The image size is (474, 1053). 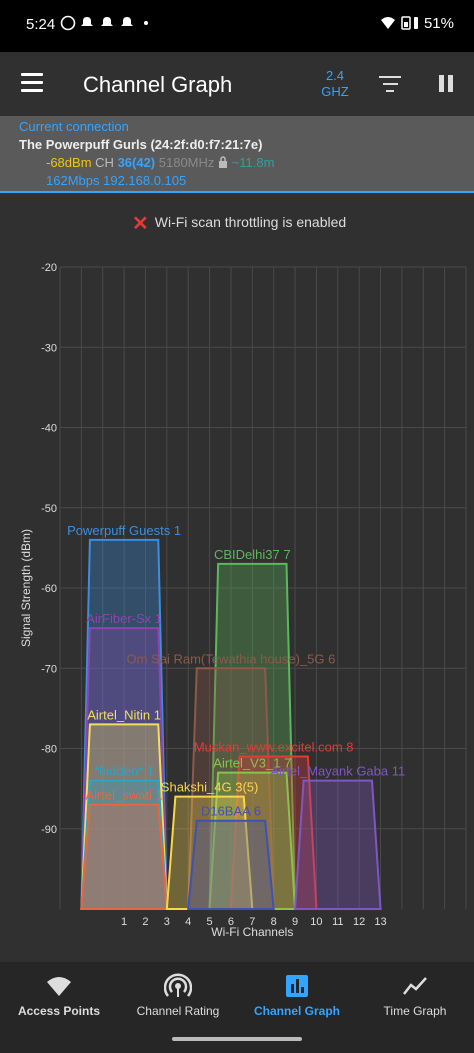 What do you see at coordinates (335, 75) in the screenshot?
I see `band-value: 2.4` at bounding box center [335, 75].